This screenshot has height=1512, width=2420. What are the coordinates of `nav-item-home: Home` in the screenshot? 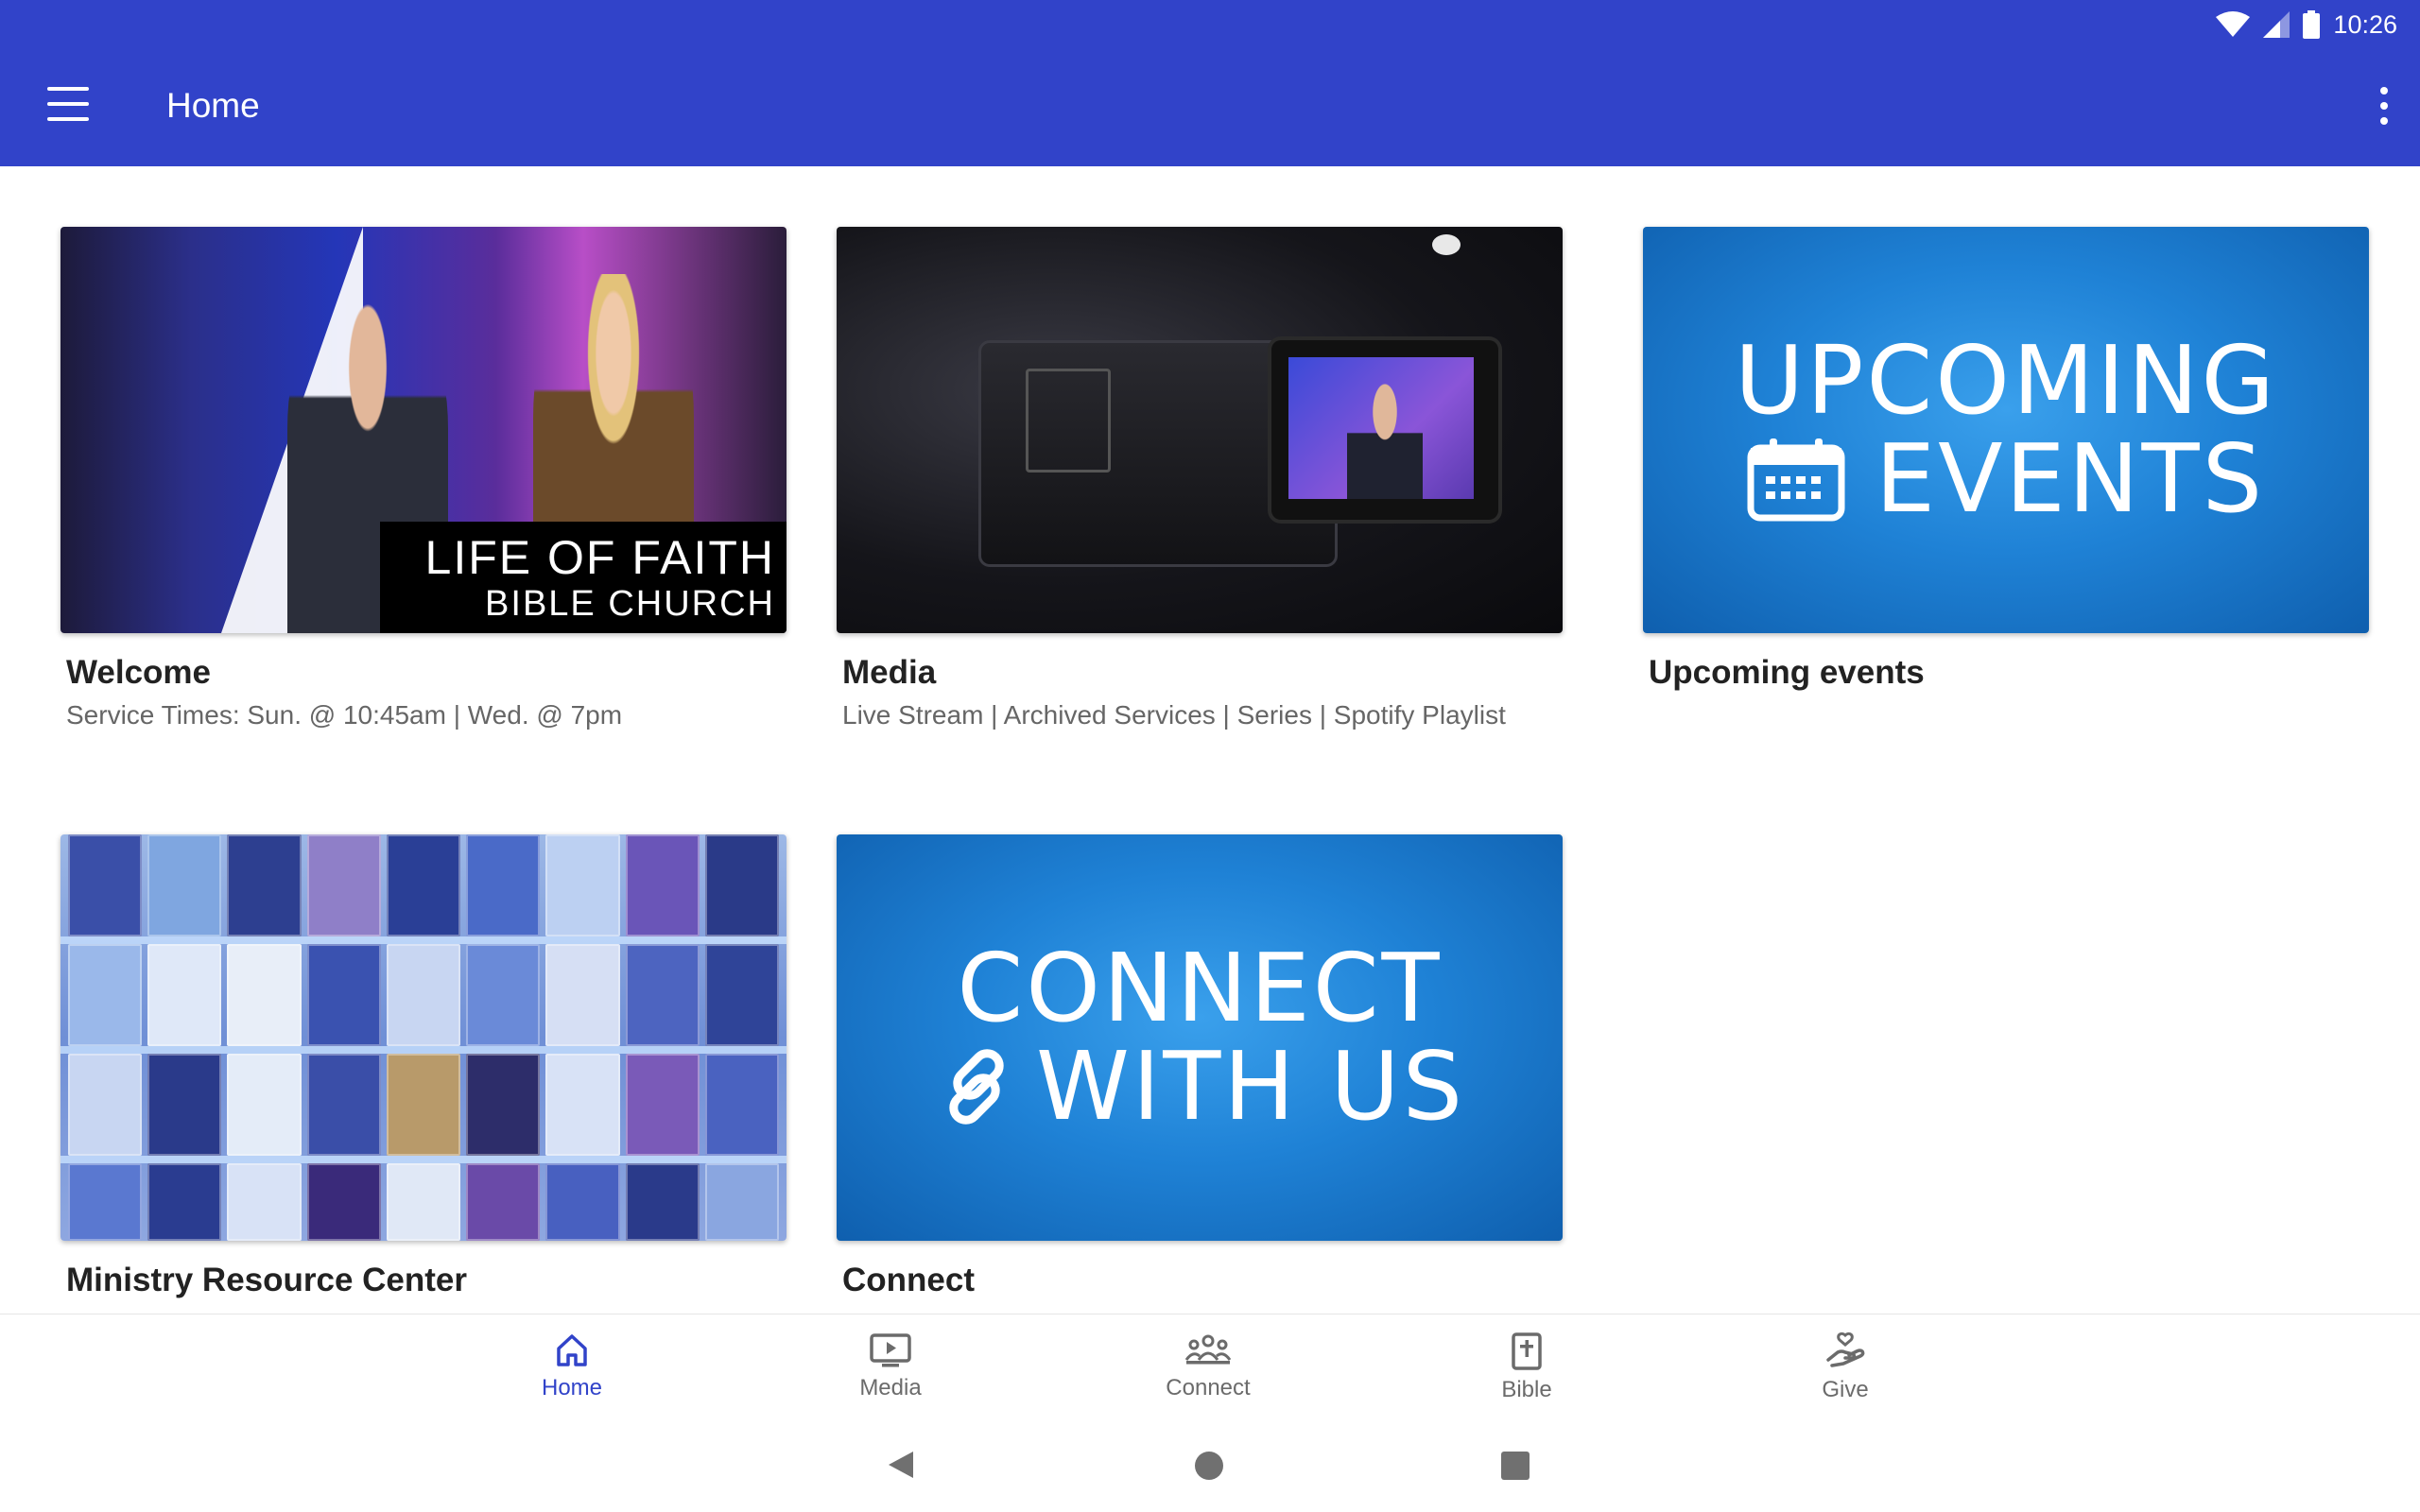 It's located at (571, 1366).